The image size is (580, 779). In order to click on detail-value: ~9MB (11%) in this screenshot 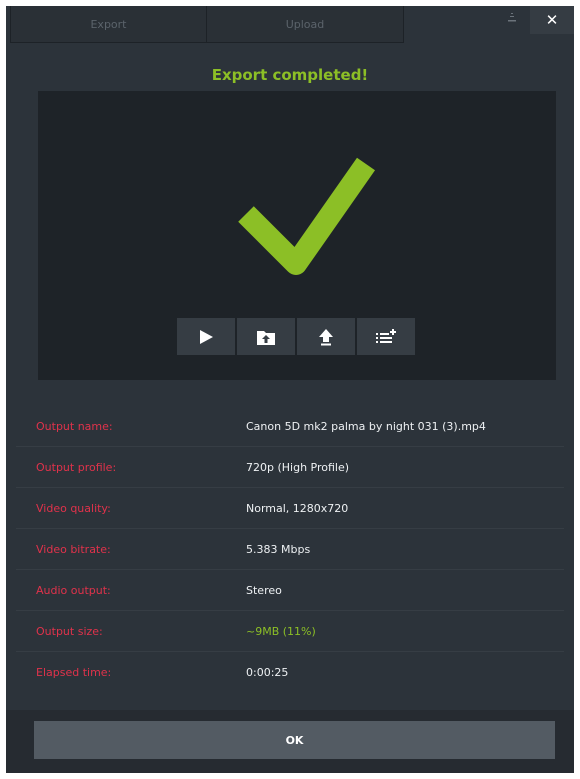, I will do `click(281, 631)`.